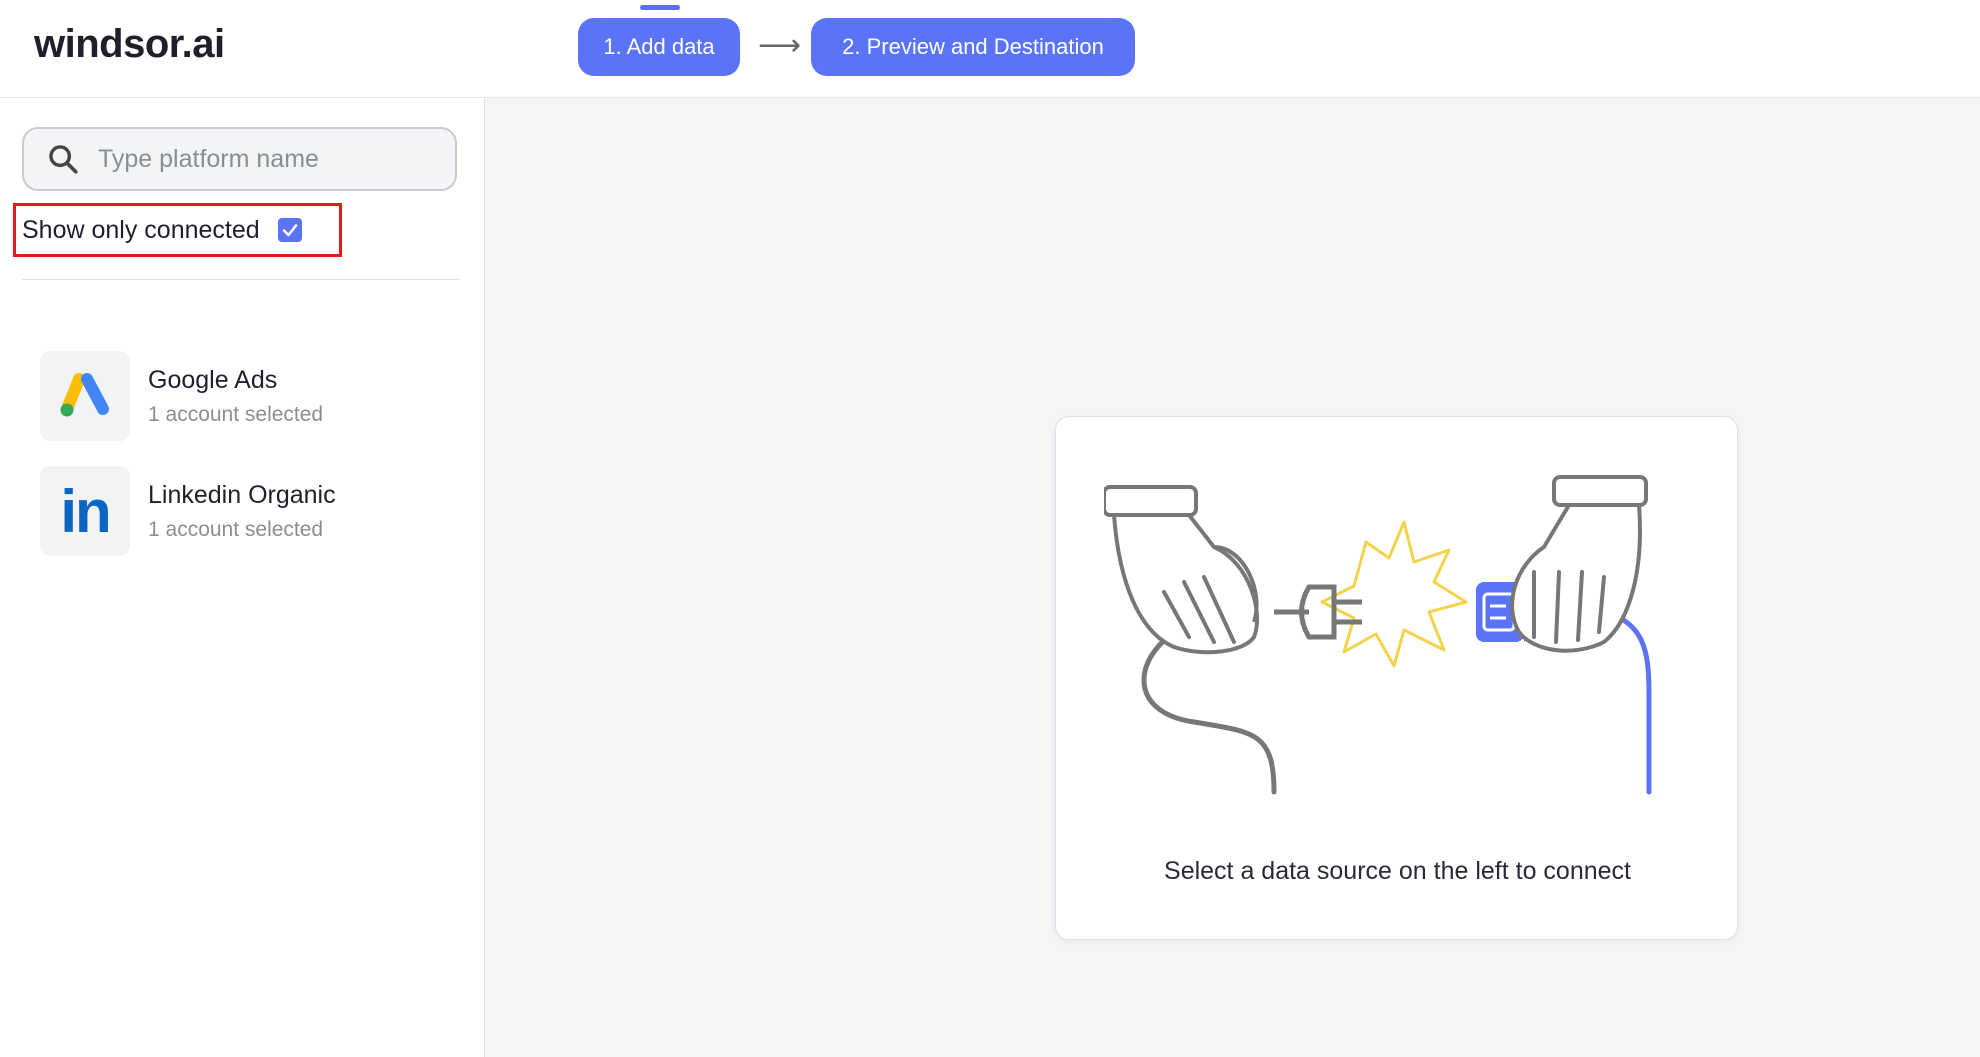 The width and height of the screenshot is (1980, 1057). I want to click on search-box, so click(239, 159).